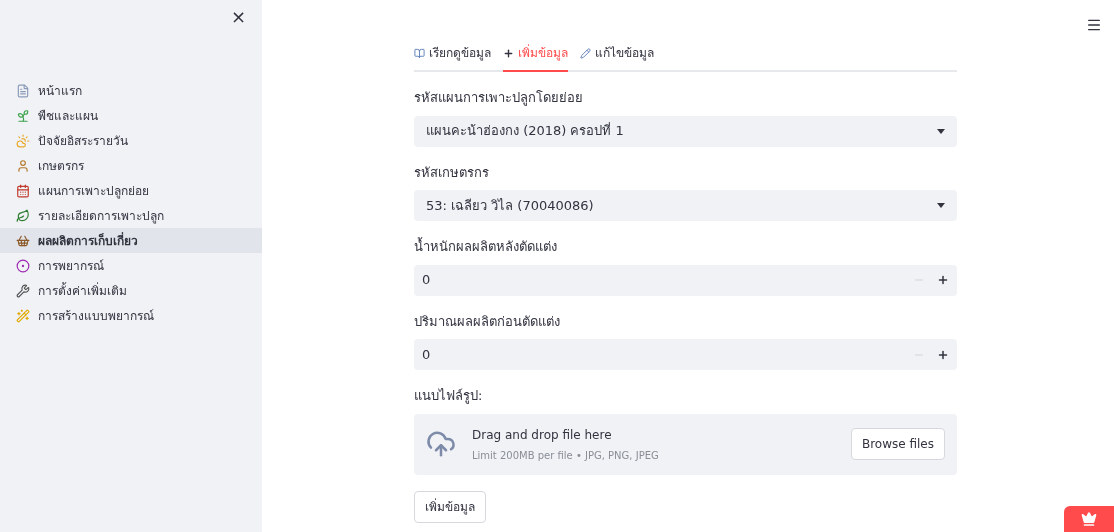 The image size is (1114, 532). Describe the element at coordinates (23, 90) in the screenshot. I see `document-icon` at that location.